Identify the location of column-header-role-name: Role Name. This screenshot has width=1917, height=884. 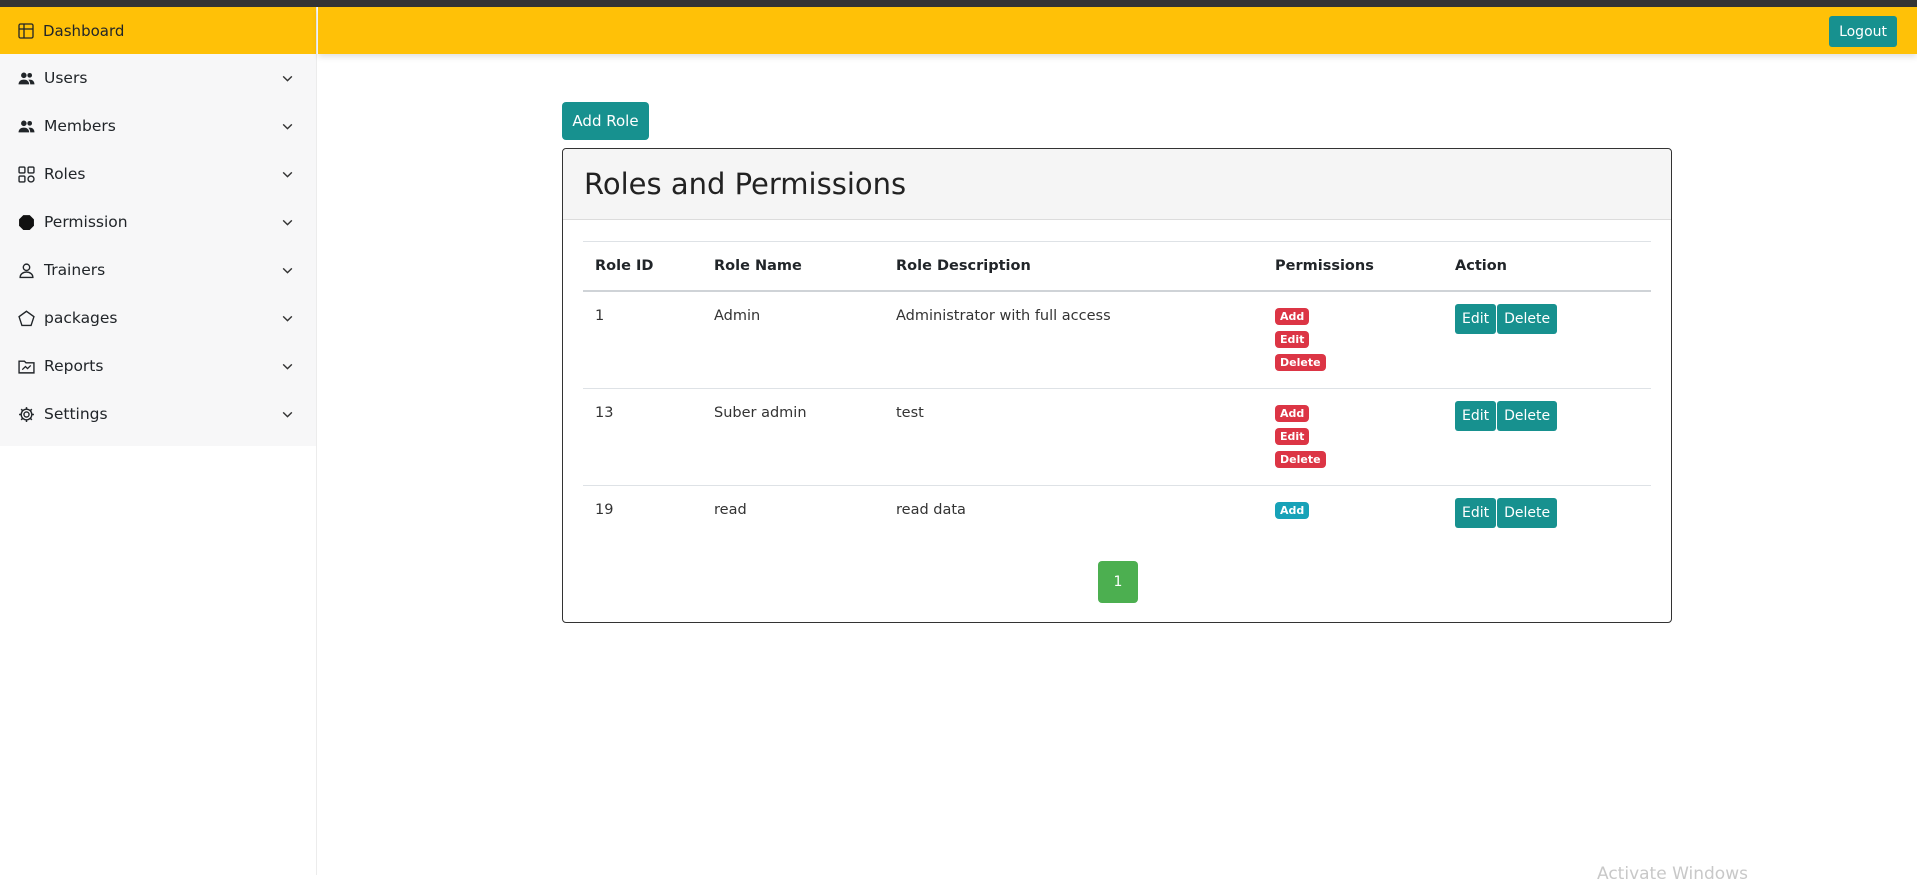
(758, 266).